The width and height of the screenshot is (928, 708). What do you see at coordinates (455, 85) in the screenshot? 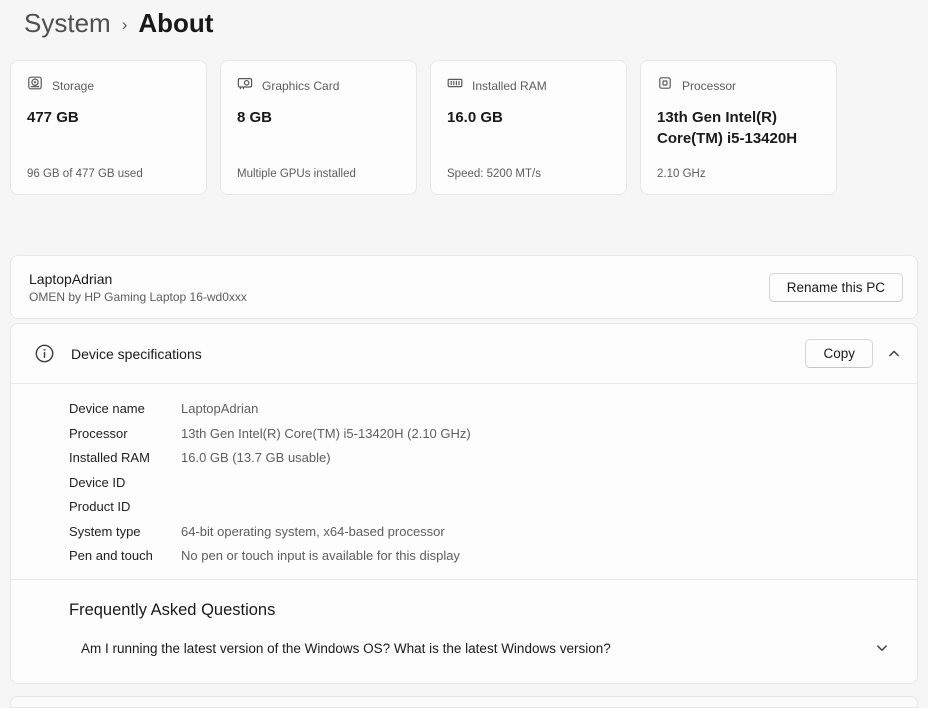
I see `ram-icon` at bounding box center [455, 85].